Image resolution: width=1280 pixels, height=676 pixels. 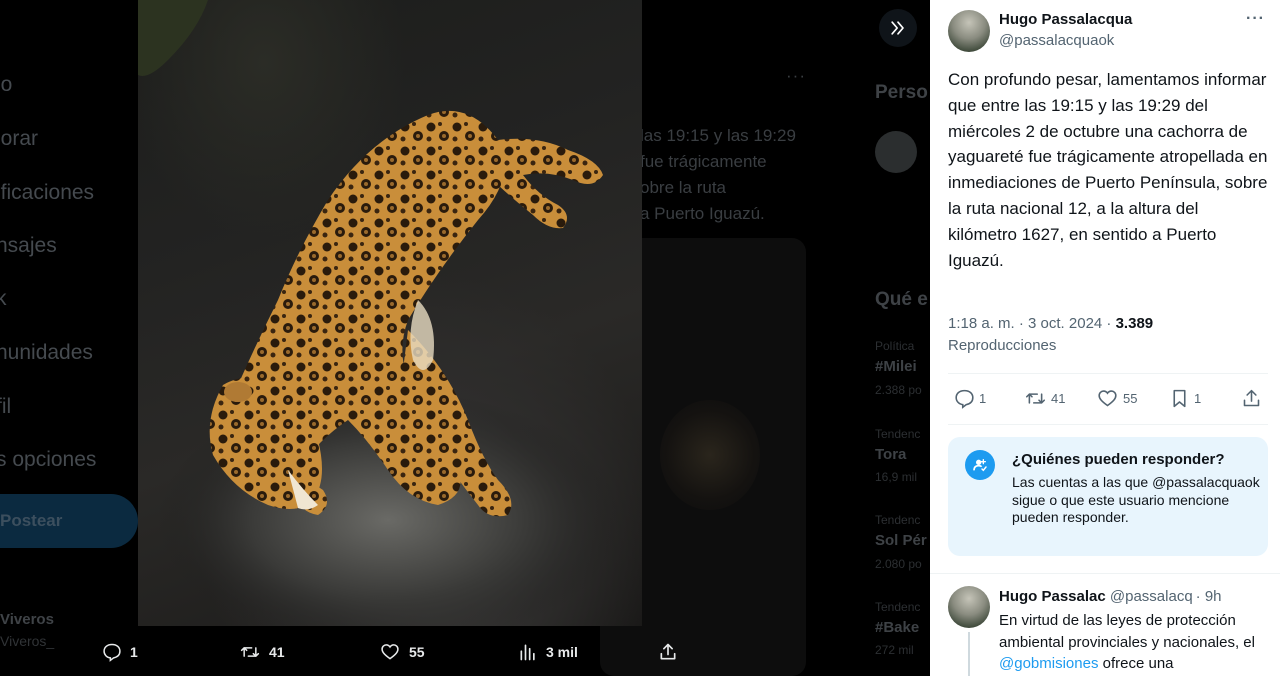 I want to click on bookmark-button: 1, so click(x=1185, y=398).